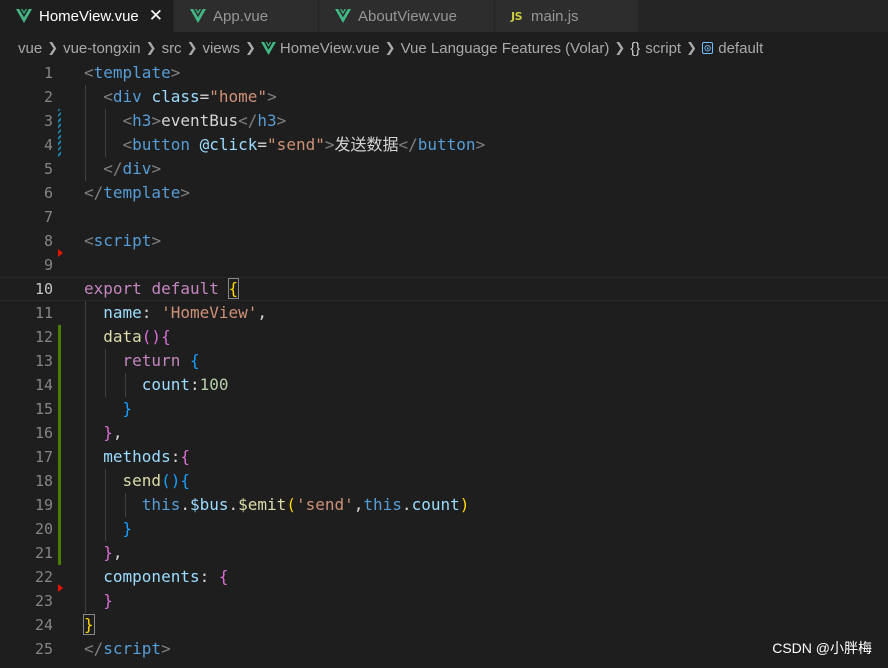 This screenshot has width=888, height=668. What do you see at coordinates (190, 96) in the screenshot?
I see `code-text: <div class="home">` at bounding box center [190, 96].